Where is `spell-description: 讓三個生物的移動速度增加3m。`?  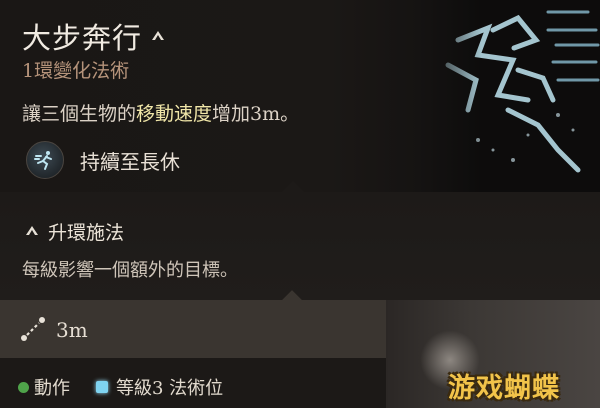
spell-description: 讓三個生物的移動速度增加3m。 is located at coordinates (160, 112).